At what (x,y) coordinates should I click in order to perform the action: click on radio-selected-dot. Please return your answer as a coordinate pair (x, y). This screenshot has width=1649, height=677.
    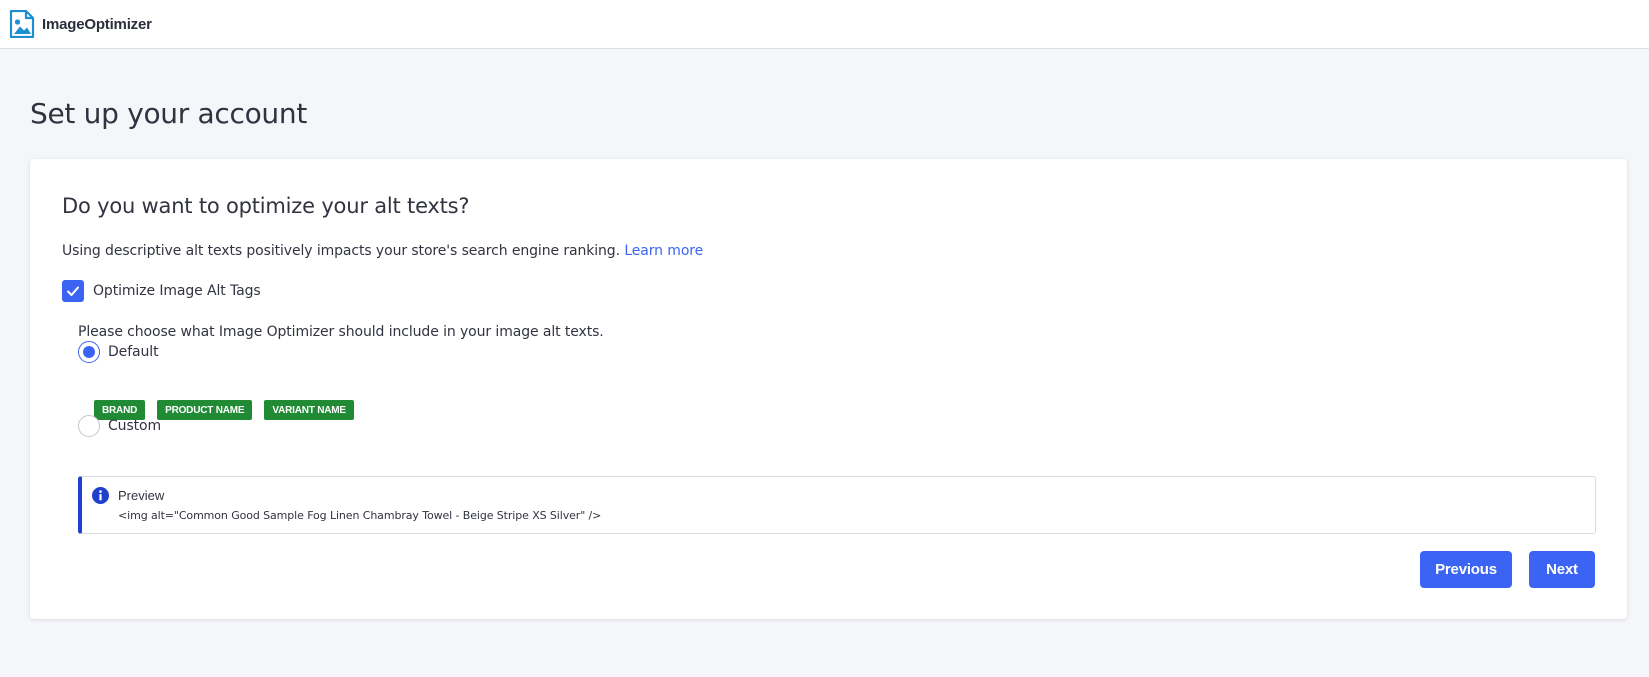
    Looking at the image, I should click on (89, 352).